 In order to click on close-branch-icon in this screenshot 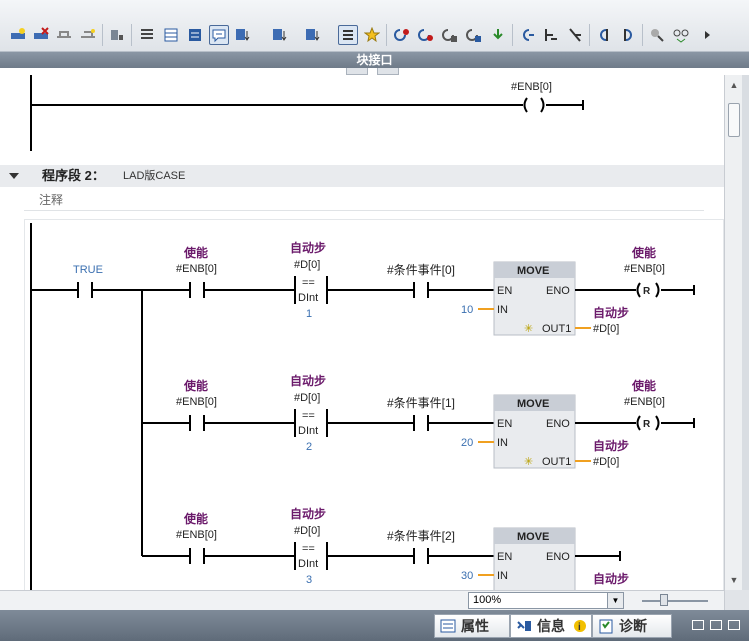, I will do `click(88, 35)`.